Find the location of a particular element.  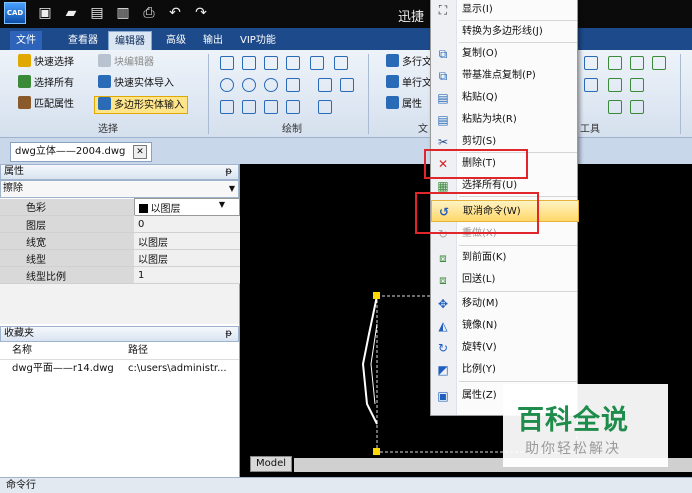

new-icon: ▣ is located at coordinates (45, 13).